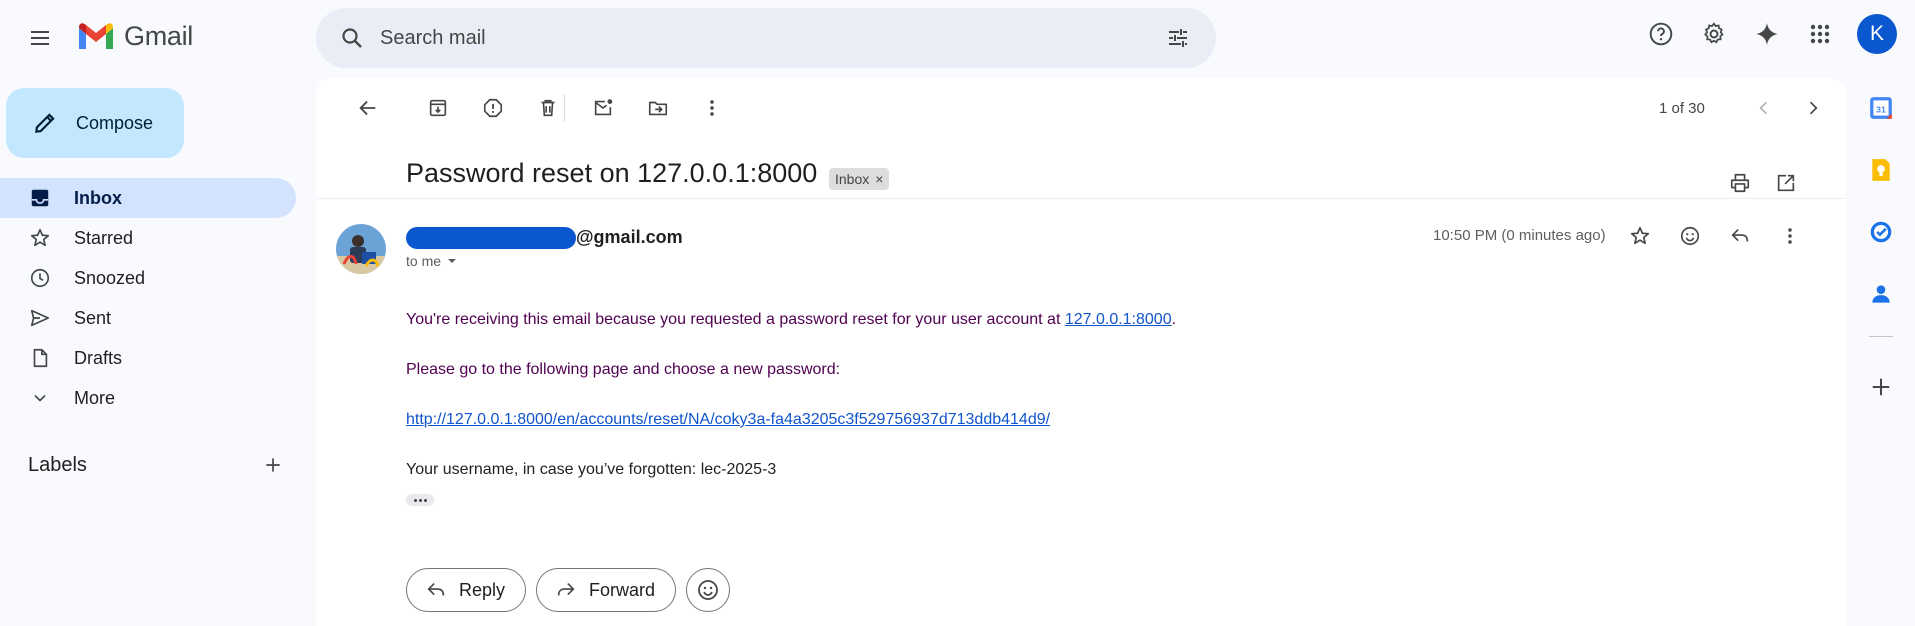  I want to click on gmail-m-icon, so click(96, 35).